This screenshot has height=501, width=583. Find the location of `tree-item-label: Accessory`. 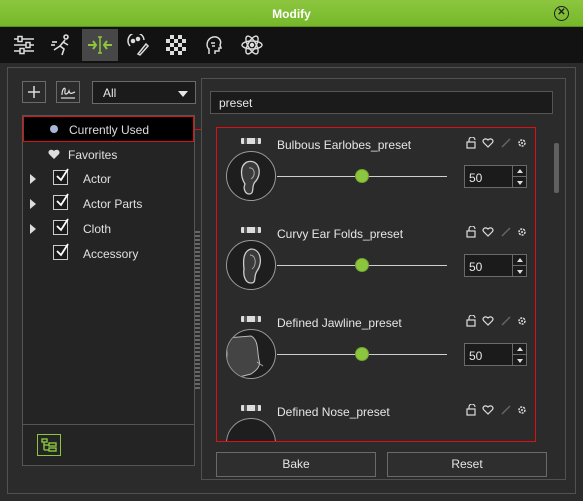

tree-item-label: Accessory is located at coordinates (111, 254).